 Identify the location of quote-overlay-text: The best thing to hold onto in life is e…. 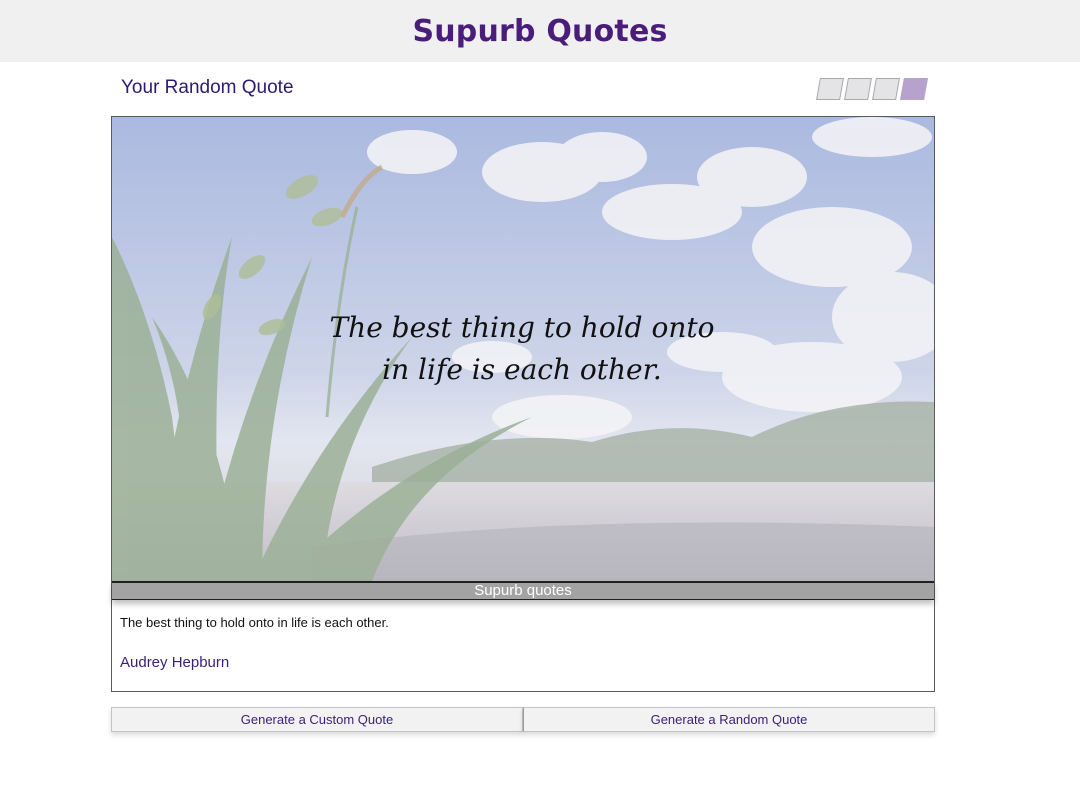
(522, 348).